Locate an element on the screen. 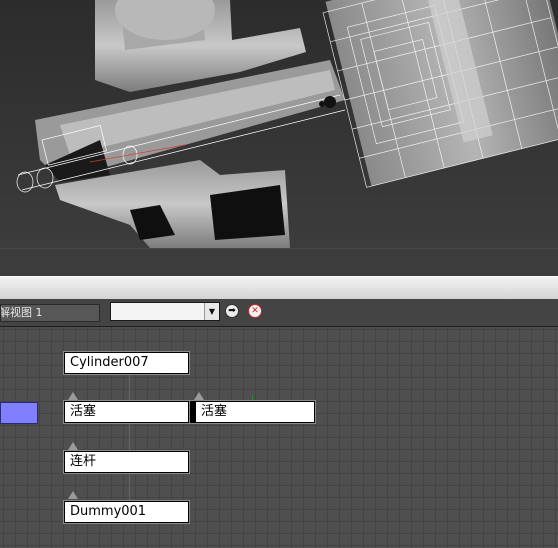 This screenshot has height=548, width=558. schematic-node-piston-instance: 活塞 is located at coordinates (252, 412).